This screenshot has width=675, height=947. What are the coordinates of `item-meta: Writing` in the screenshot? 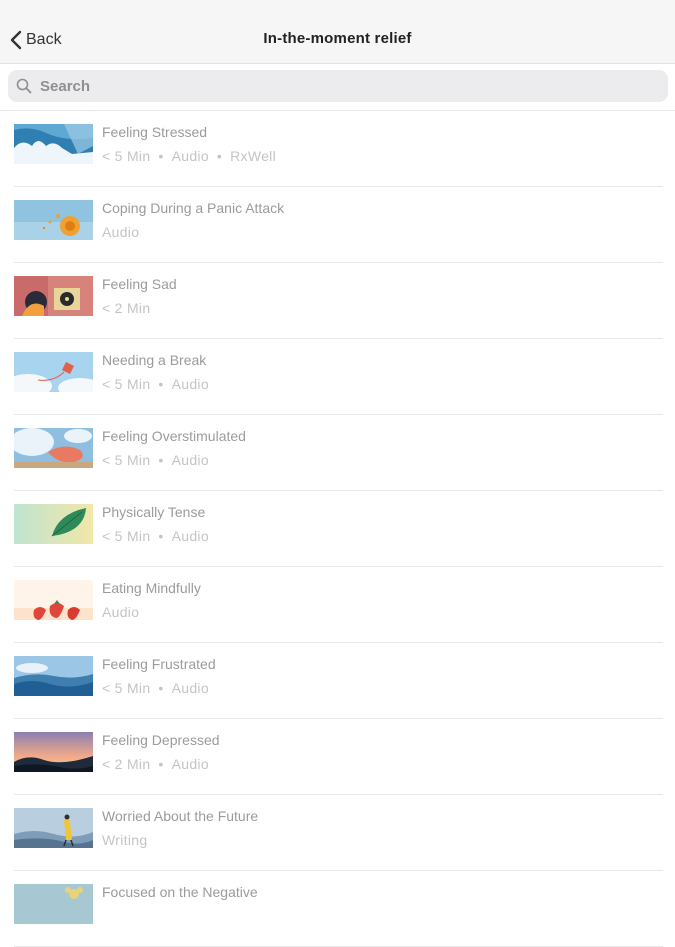 It's located at (124, 840).